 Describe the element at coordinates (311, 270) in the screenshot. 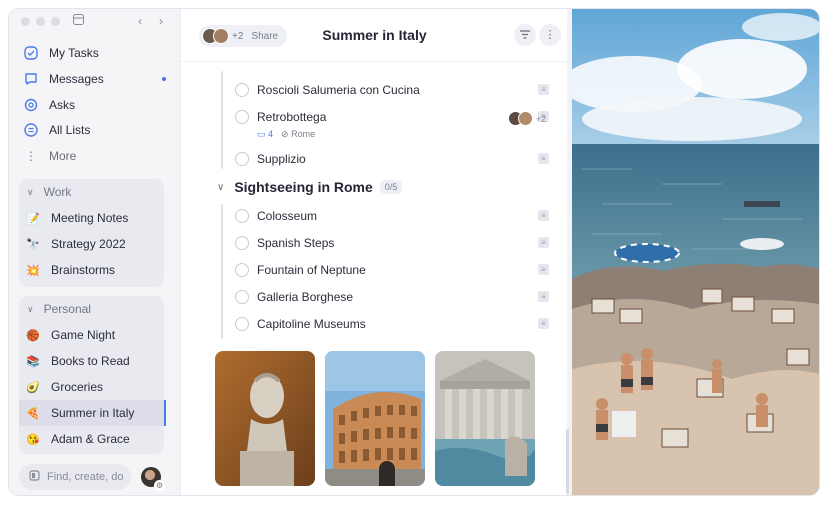

I see `task-label: Fountain of Neptune` at that location.